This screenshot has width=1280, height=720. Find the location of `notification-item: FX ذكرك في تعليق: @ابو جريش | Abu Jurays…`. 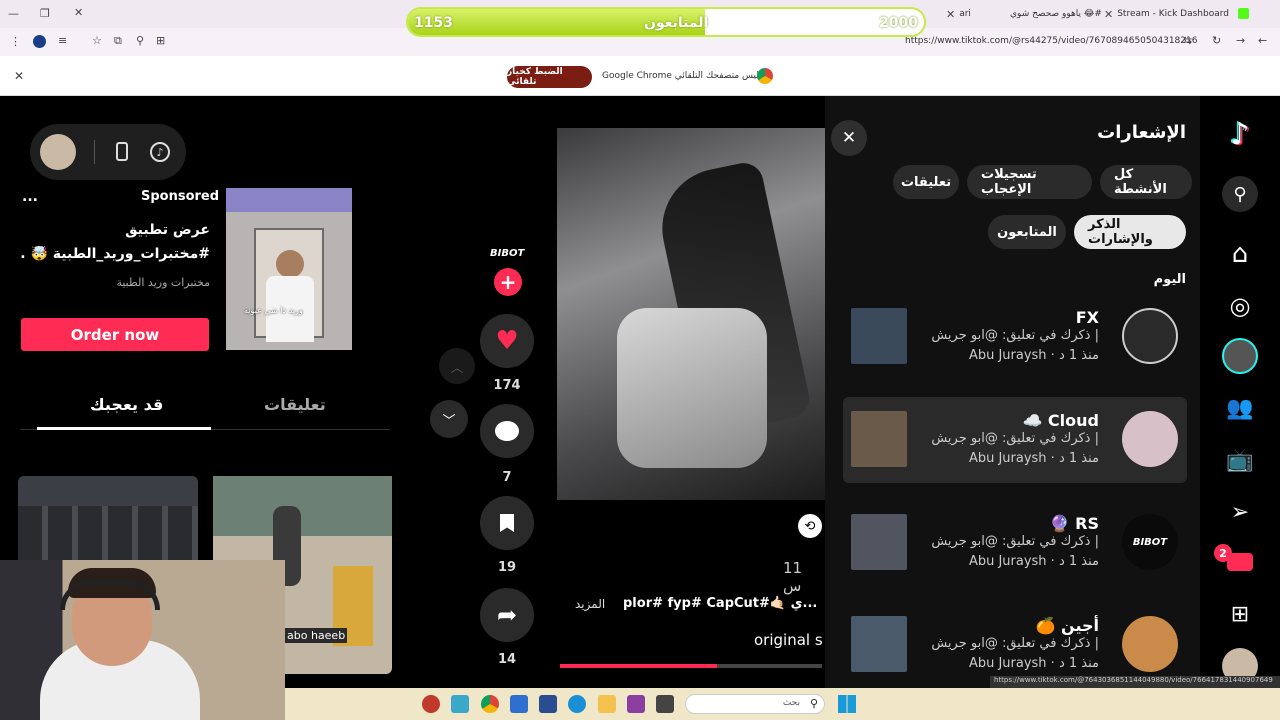

notification-item: FX ذكرك في تعليق: @ابو جريش | Abu Jurays… is located at coordinates (1015, 337).